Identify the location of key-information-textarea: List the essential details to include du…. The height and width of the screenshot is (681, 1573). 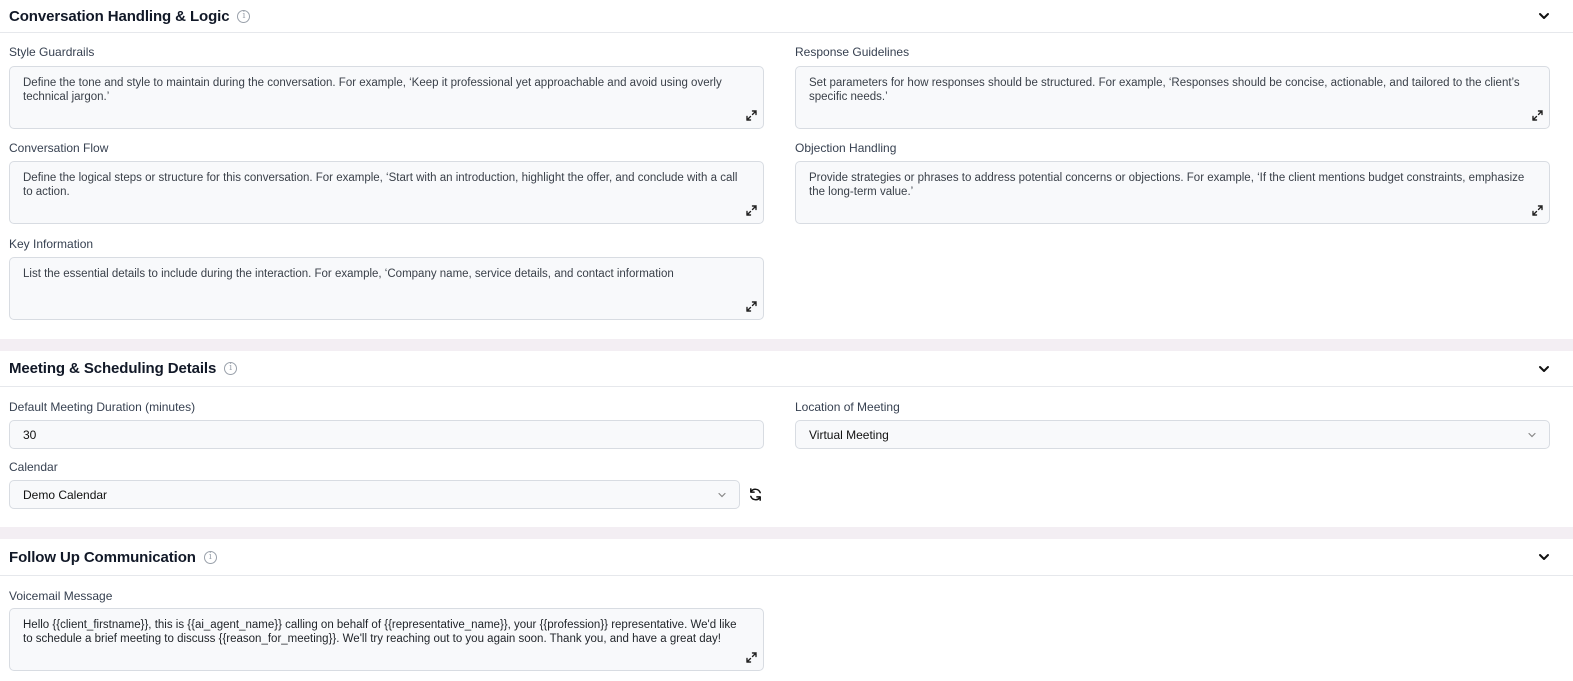
(386, 288).